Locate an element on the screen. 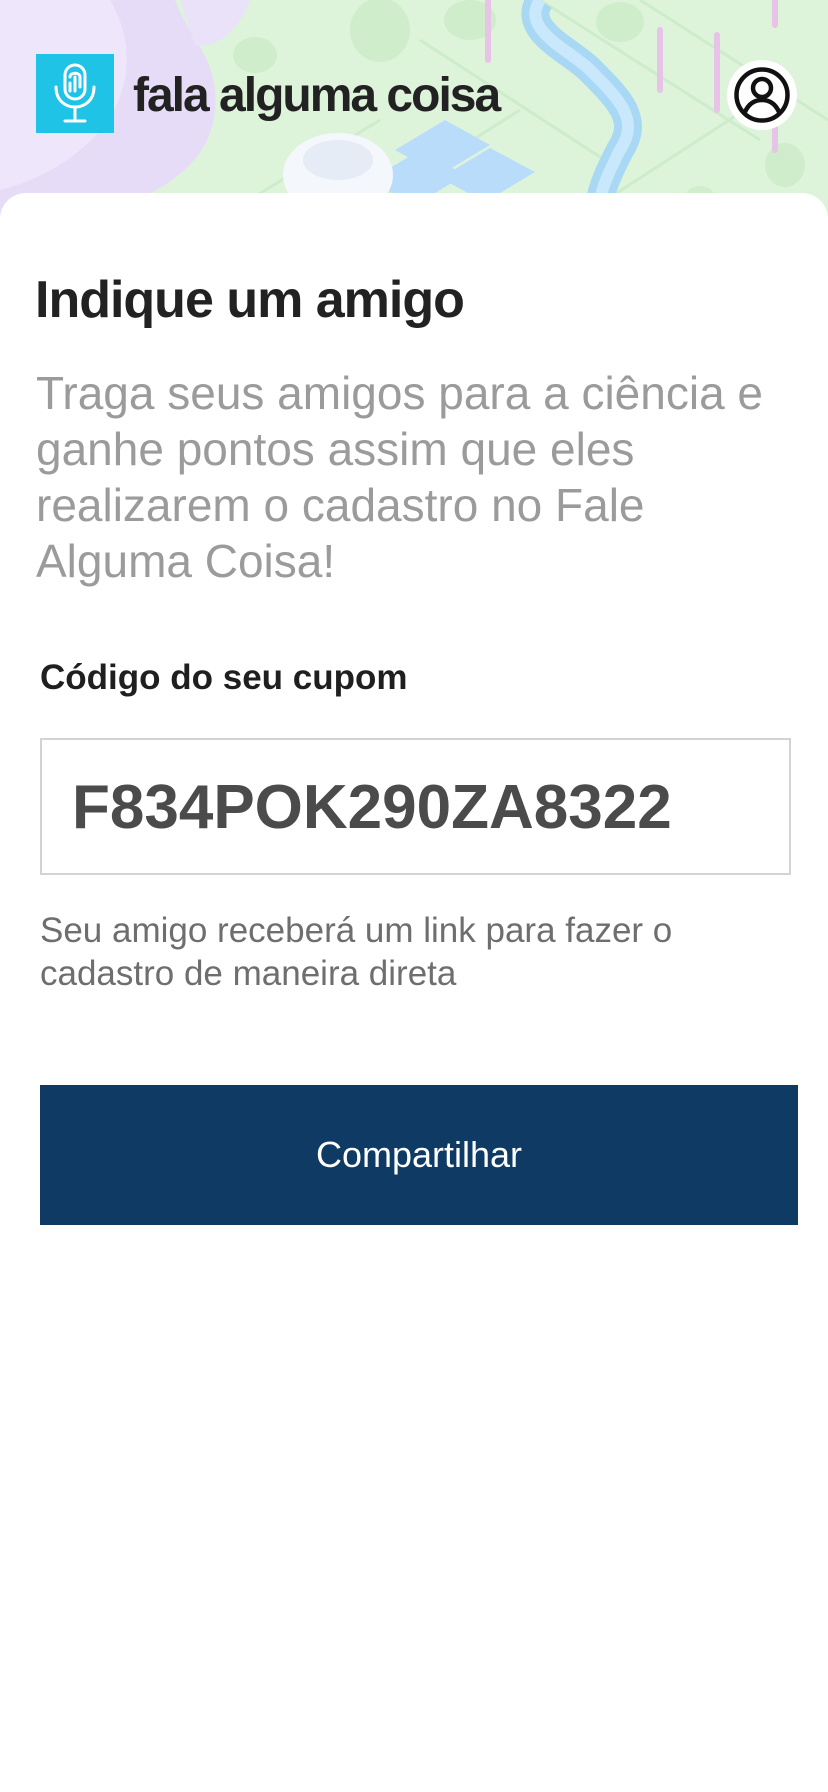 The image size is (828, 1792). share-button: Compartilhar is located at coordinates (419, 1155).